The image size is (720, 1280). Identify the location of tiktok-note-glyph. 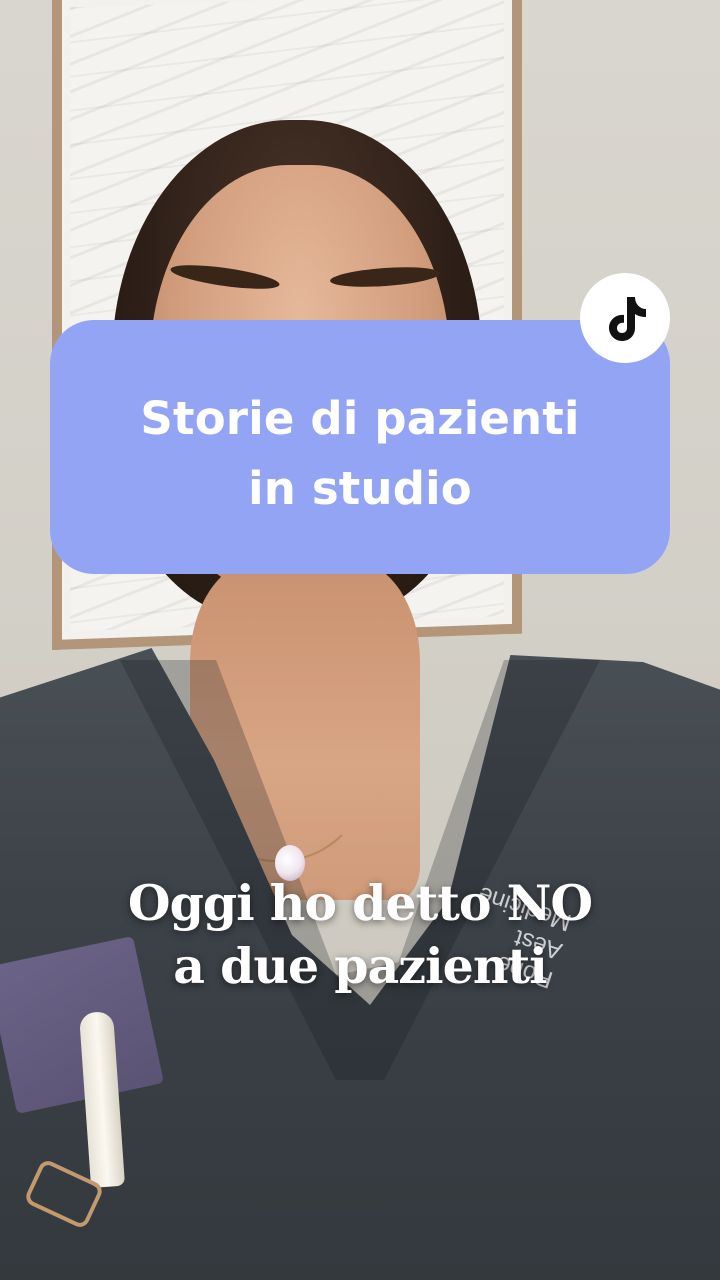
(627, 319).